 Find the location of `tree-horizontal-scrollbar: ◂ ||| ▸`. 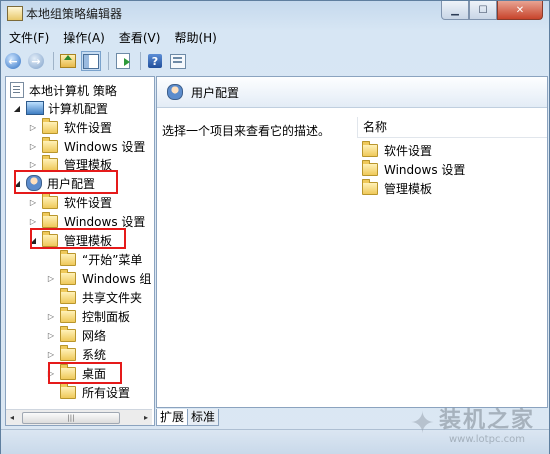

tree-horizontal-scrollbar: ◂ ||| ▸ is located at coordinates (79, 417).